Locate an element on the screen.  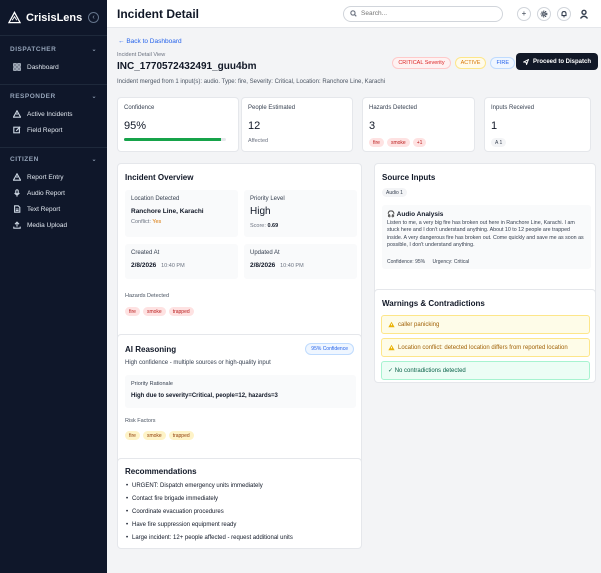
risk-chip: fire is located at coordinates (132, 435).